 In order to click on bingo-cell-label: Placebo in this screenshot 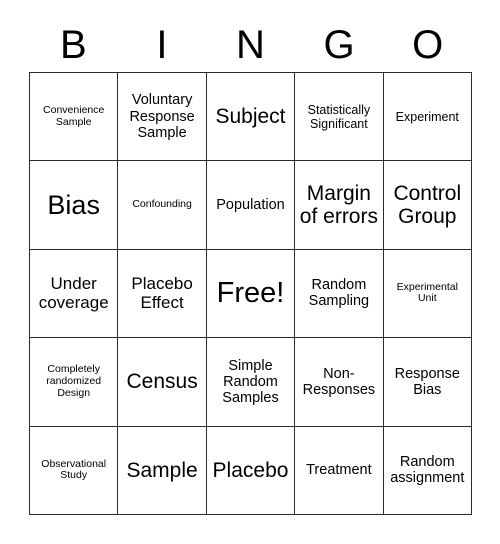, I will do `click(250, 470)`.